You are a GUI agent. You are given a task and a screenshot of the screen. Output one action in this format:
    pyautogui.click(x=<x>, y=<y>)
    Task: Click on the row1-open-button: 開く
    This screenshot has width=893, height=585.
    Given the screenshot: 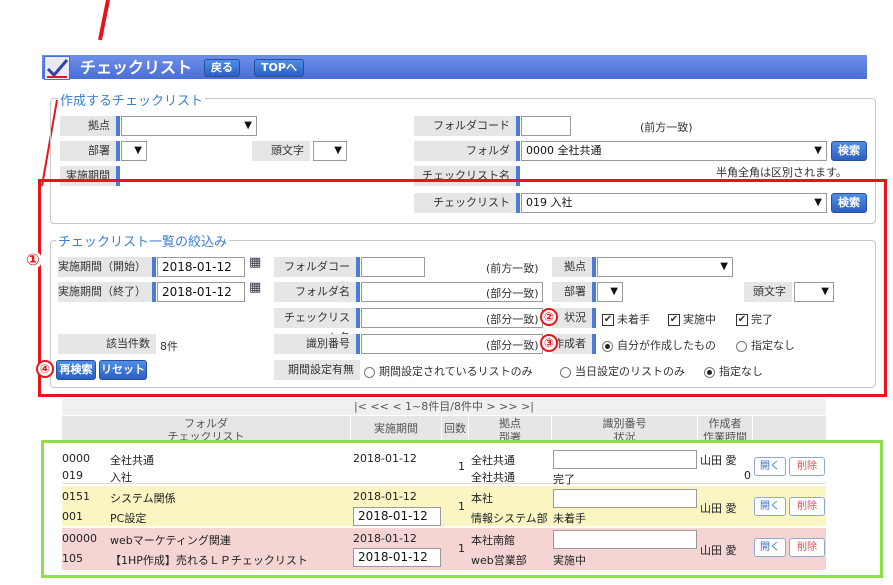 What is the action you would take?
    pyautogui.click(x=770, y=466)
    